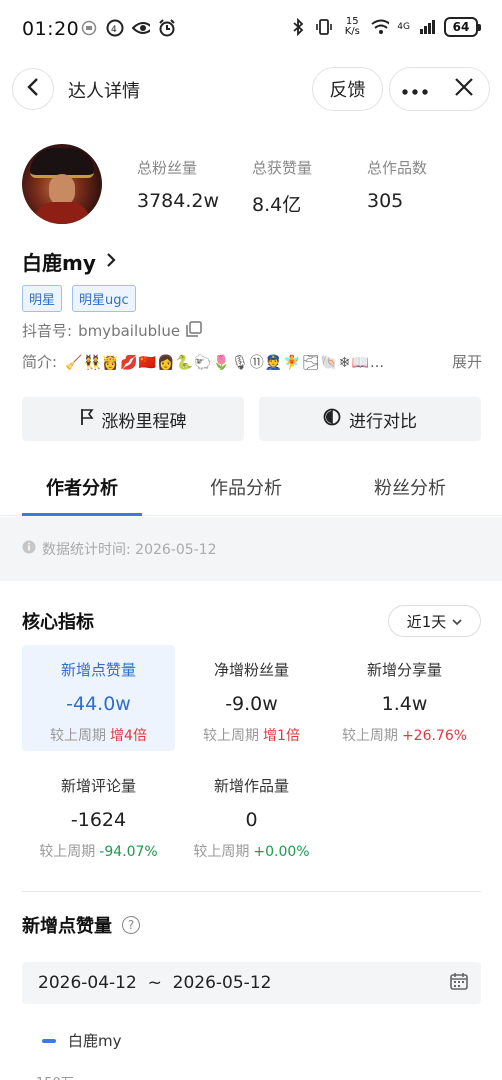 The height and width of the screenshot is (1080, 502). I want to click on vibrate-icon, so click(324, 27).